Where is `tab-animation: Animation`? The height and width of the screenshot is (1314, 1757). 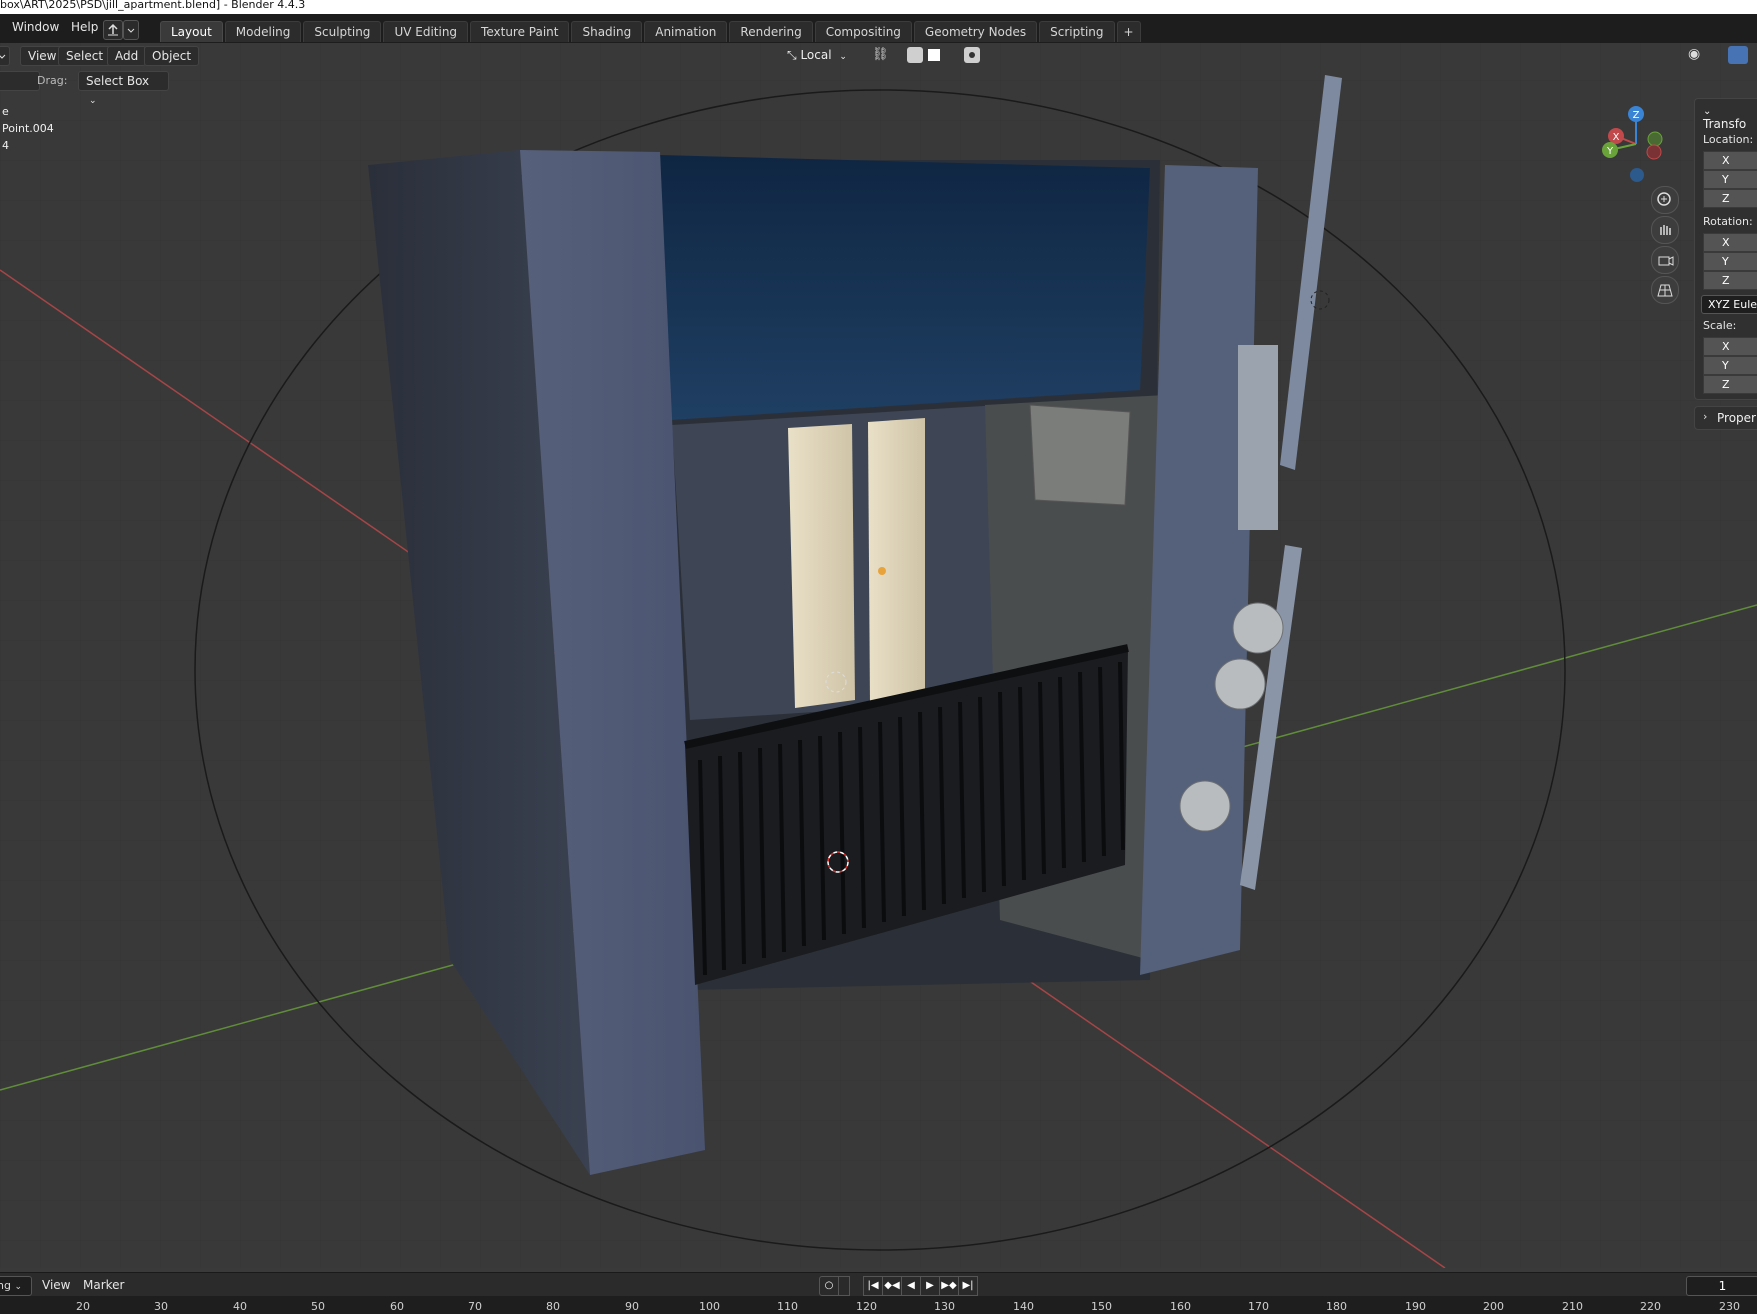
tab-animation: Animation is located at coordinates (686, 31).